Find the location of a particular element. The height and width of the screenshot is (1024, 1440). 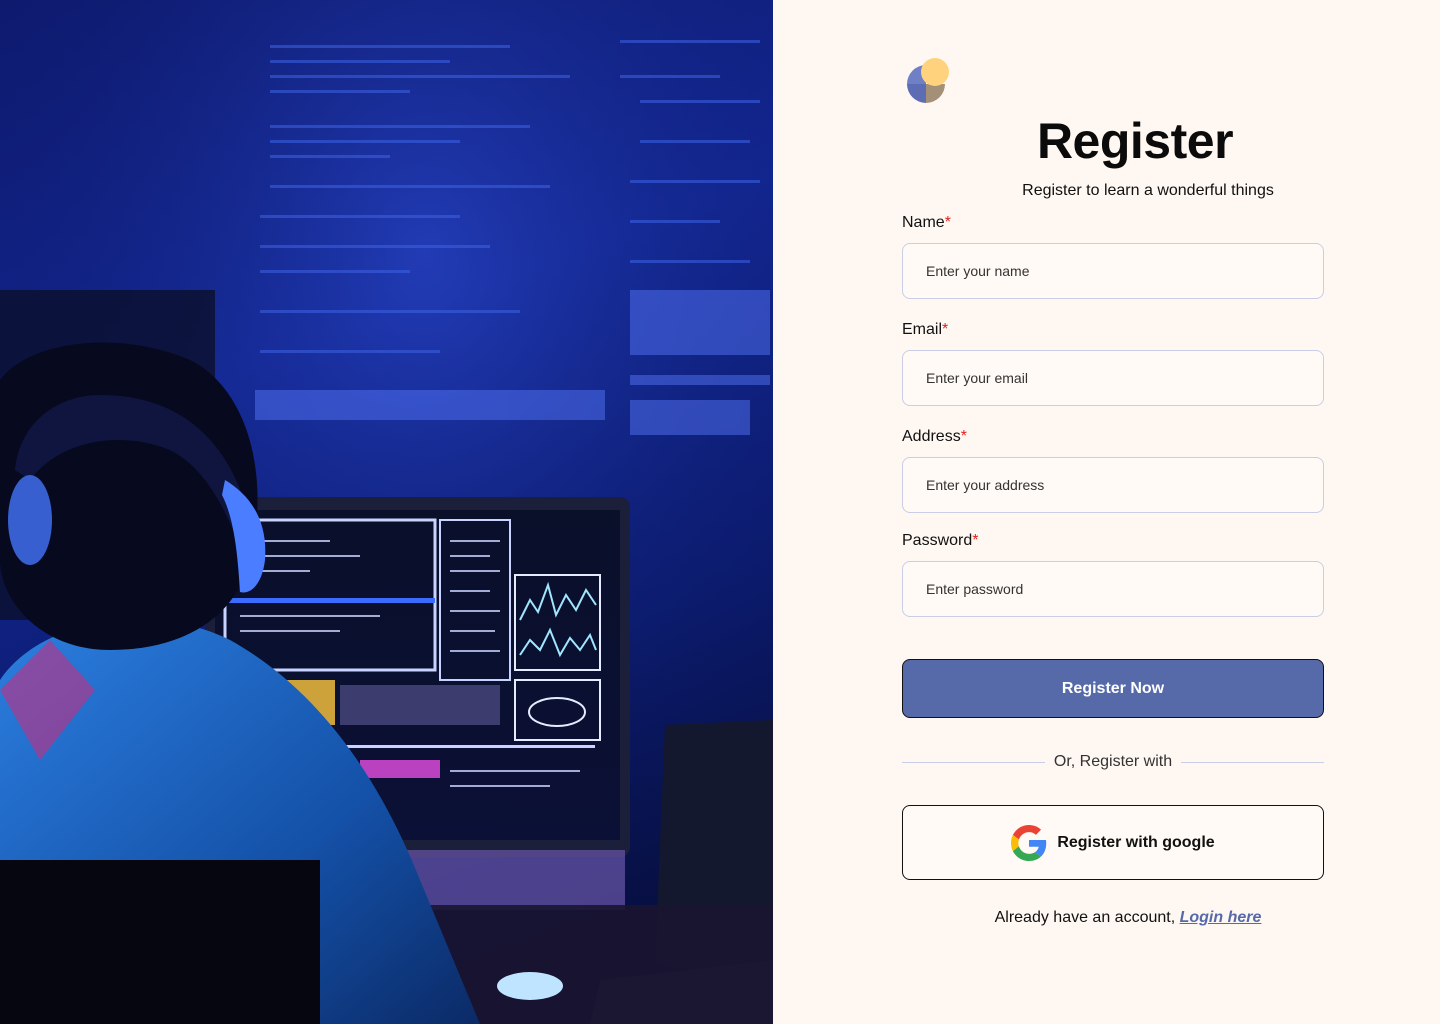

page-title: Register is located at coordinates (1135, 141).